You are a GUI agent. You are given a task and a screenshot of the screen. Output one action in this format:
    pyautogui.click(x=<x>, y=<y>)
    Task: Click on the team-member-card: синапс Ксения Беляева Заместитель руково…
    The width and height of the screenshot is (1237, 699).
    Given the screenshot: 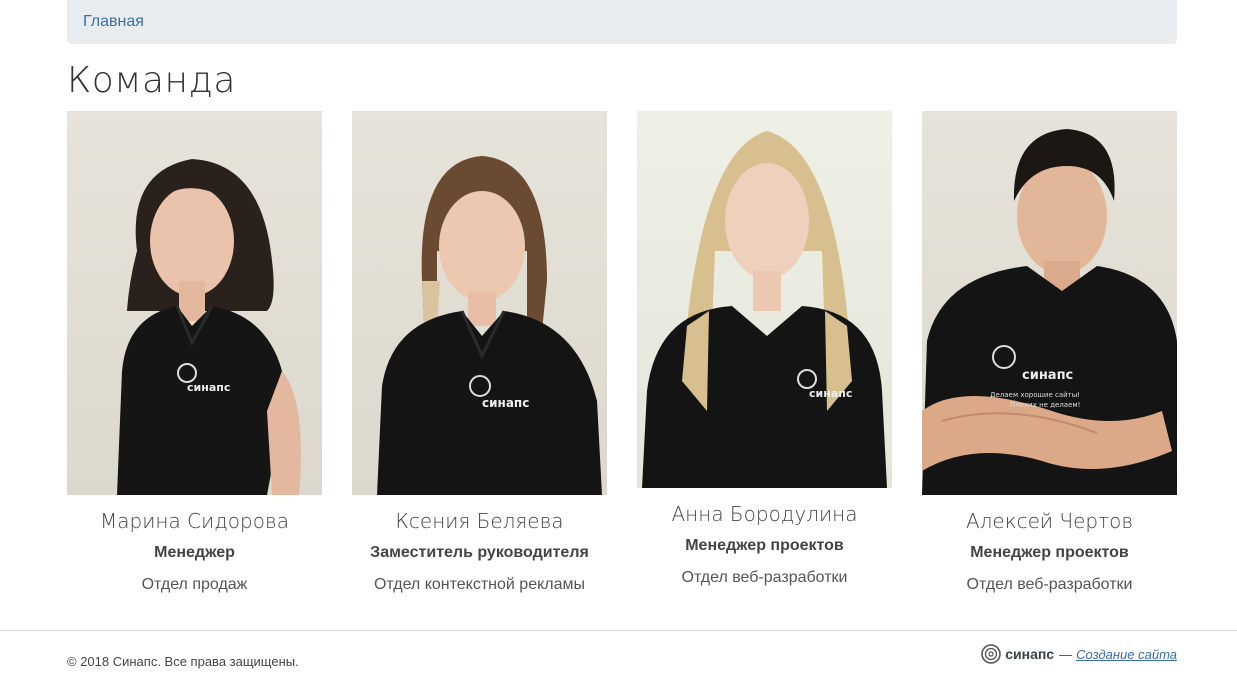 What is the action you would take?
    pyautogui.click(x=479, y=353)
    